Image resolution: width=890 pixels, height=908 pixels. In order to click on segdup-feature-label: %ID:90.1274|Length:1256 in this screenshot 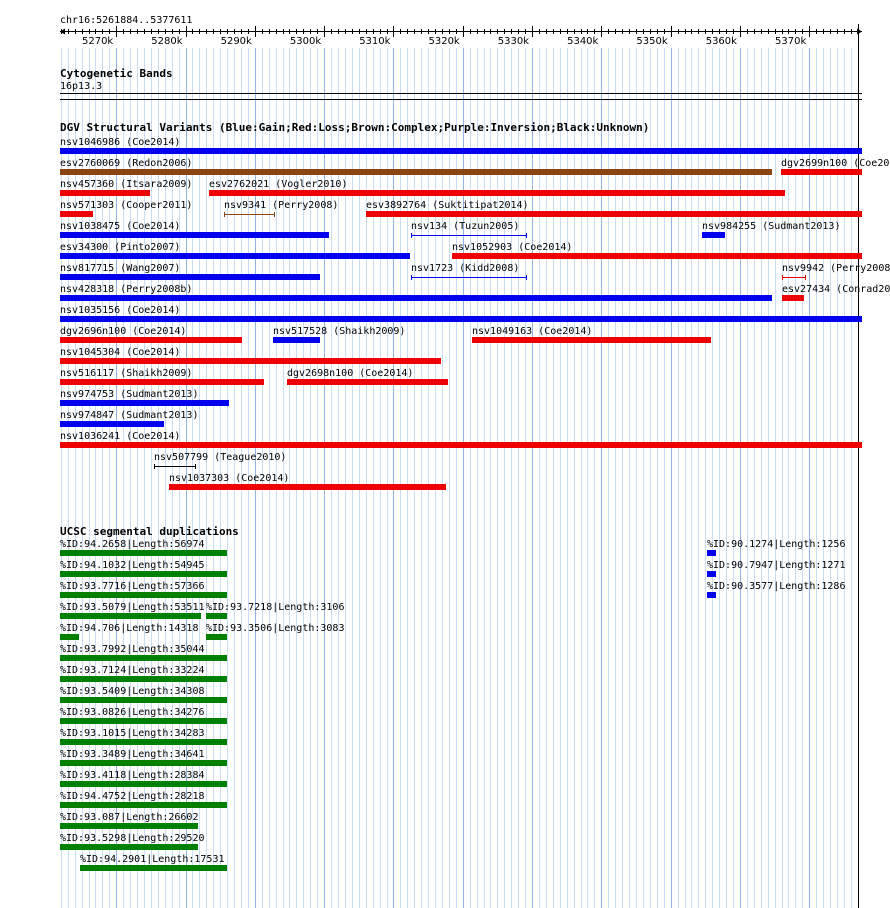, I will do `click(776, 544)`.